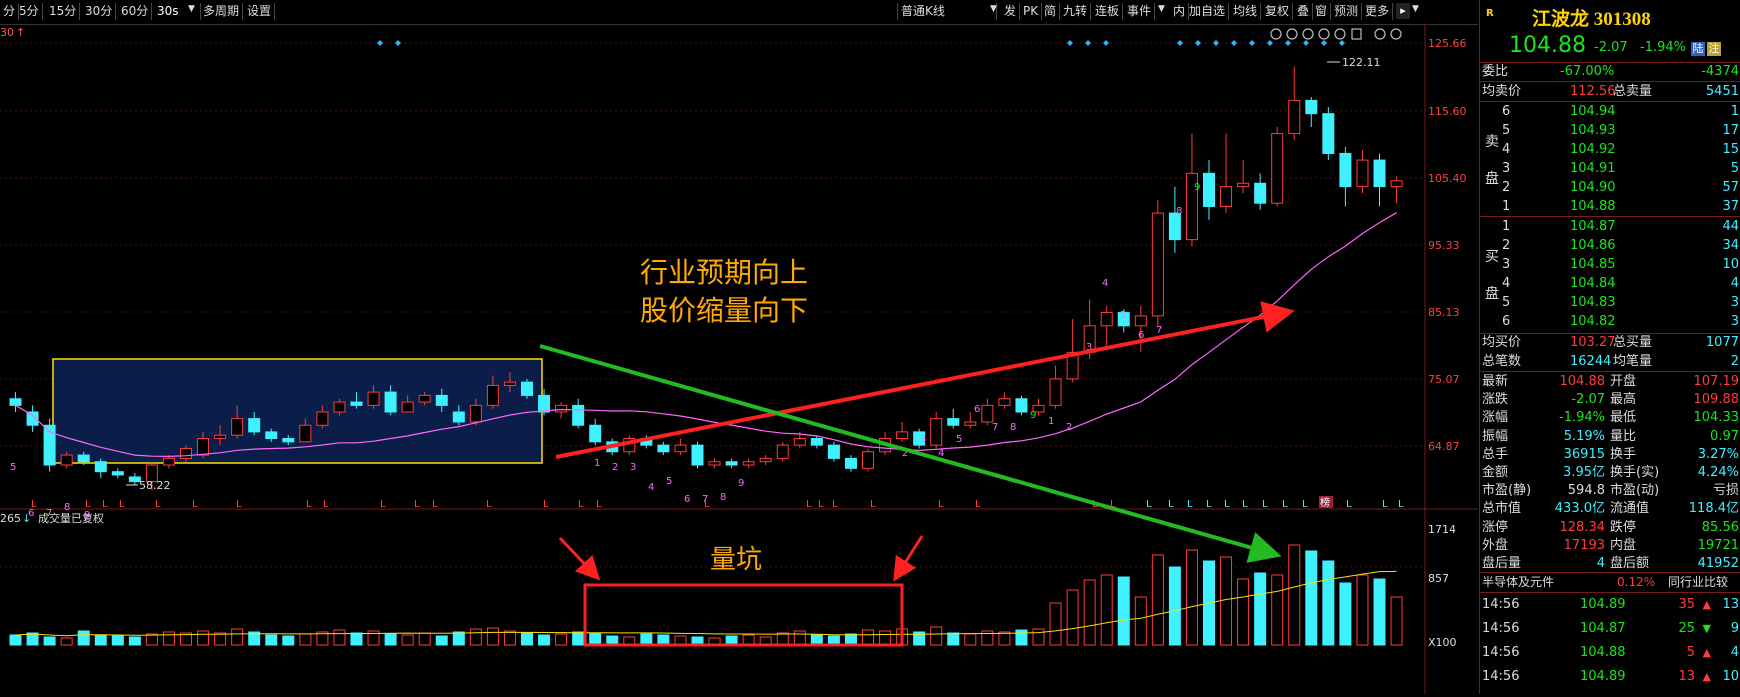  What do you see at coordinates (222, 11) in the screenshot?
I see `multi-period-button: 多周期` at bounding box center [222, 11].